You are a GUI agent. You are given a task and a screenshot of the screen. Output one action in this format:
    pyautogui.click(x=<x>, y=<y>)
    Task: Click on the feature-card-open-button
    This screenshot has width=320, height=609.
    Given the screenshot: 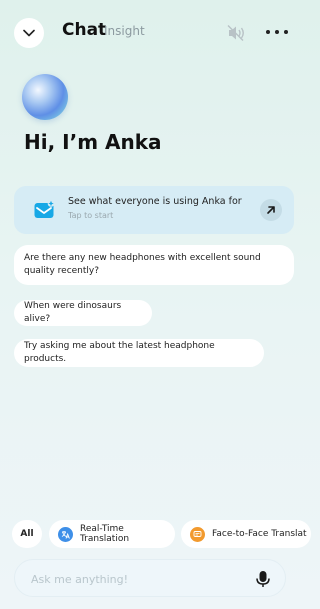 What is the action you would take?
    pyautogui.click(x=271, y=210)
    